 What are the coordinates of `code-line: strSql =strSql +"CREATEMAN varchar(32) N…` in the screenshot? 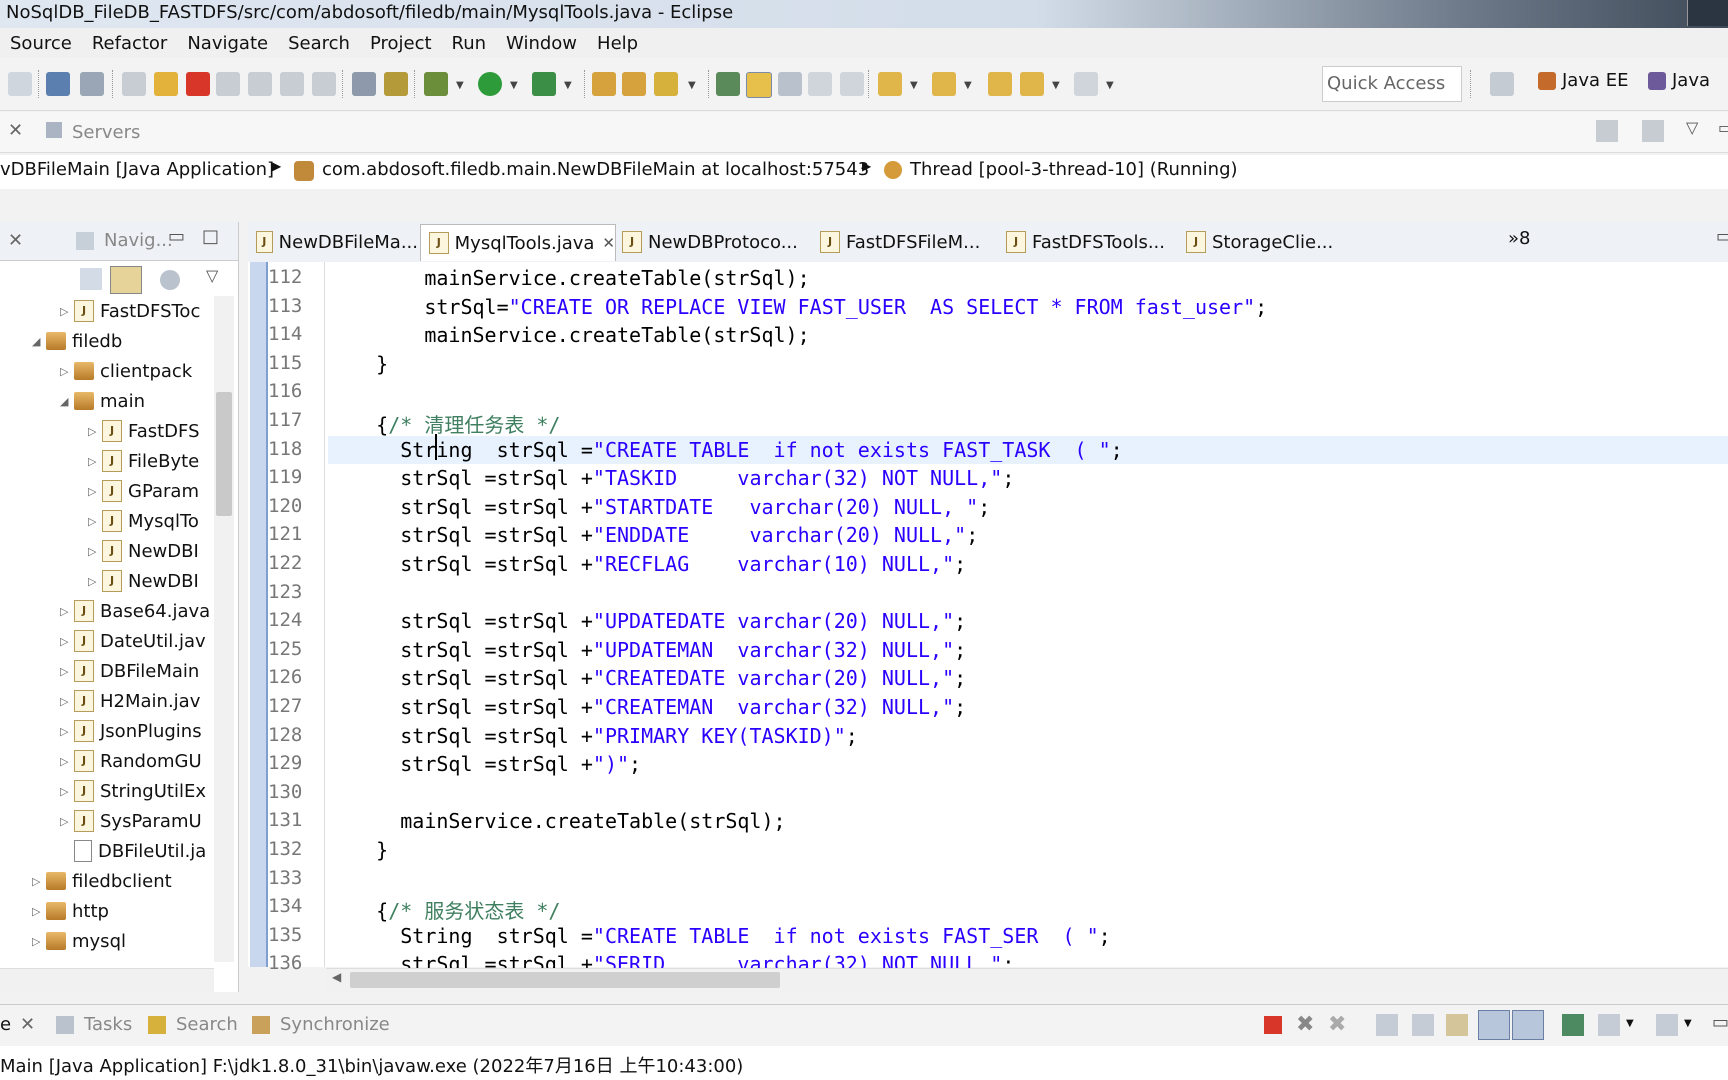 It's located at (647, 709).